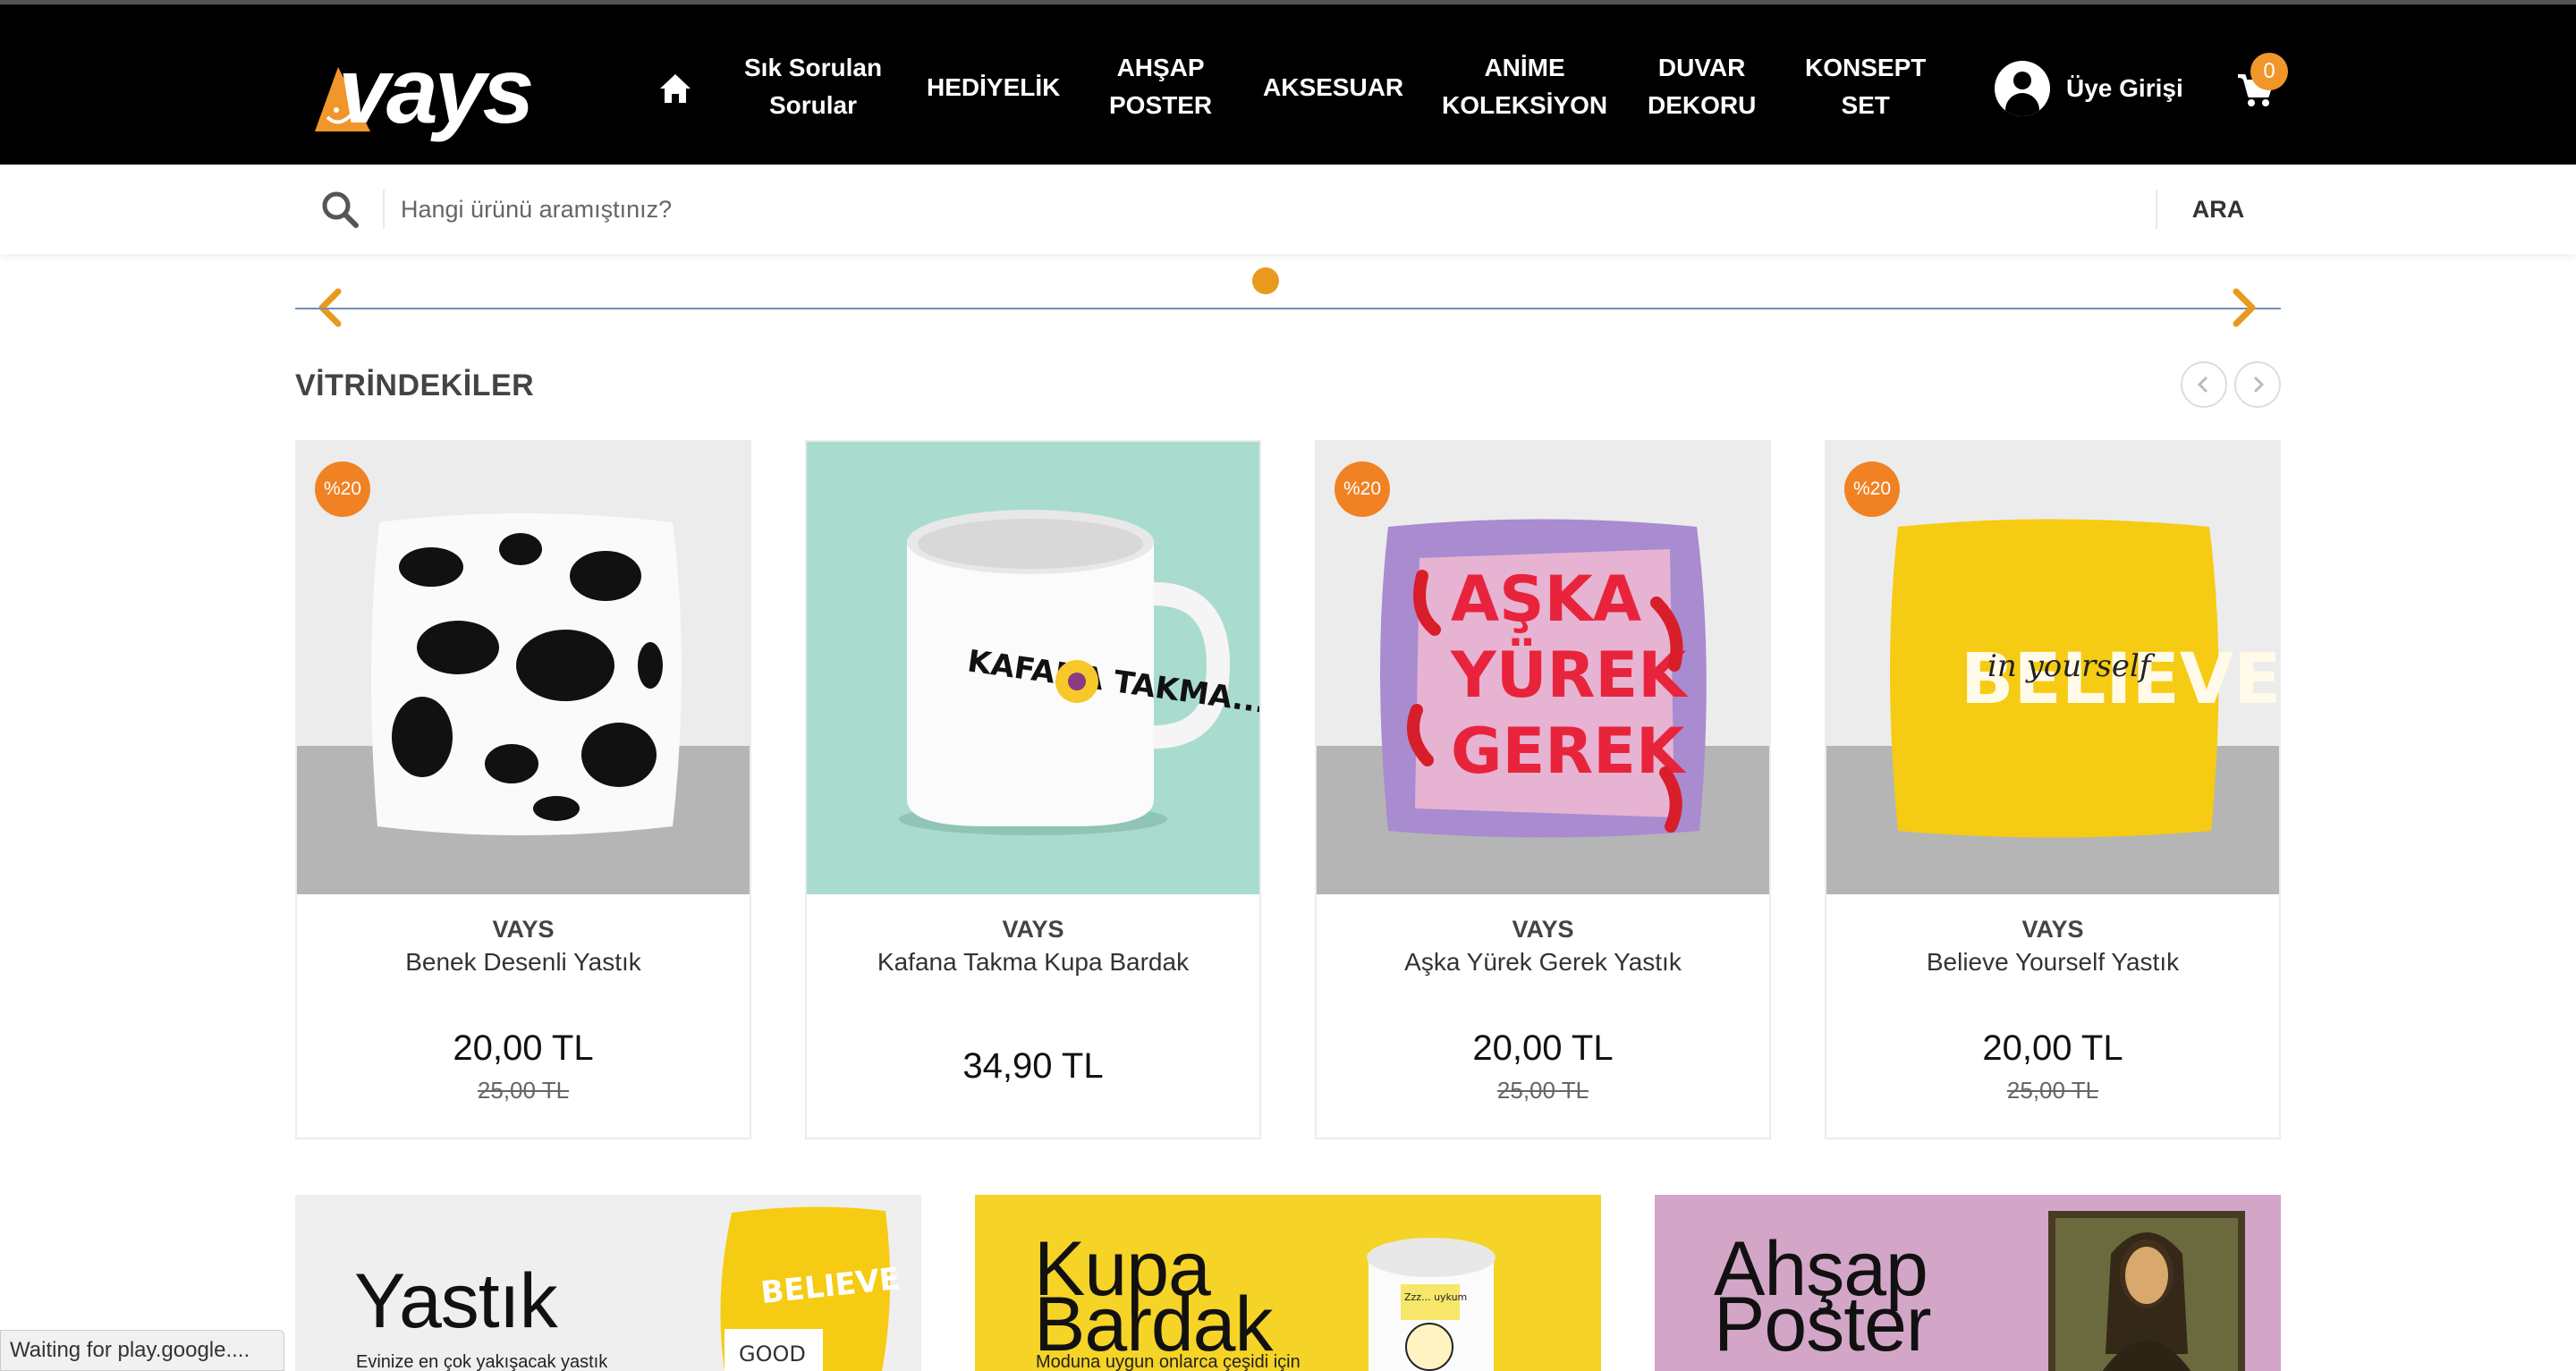  What do you see at coordinates (340, 209) in the screenshot?
I see `search-icon` at bounding box center [340, 209].